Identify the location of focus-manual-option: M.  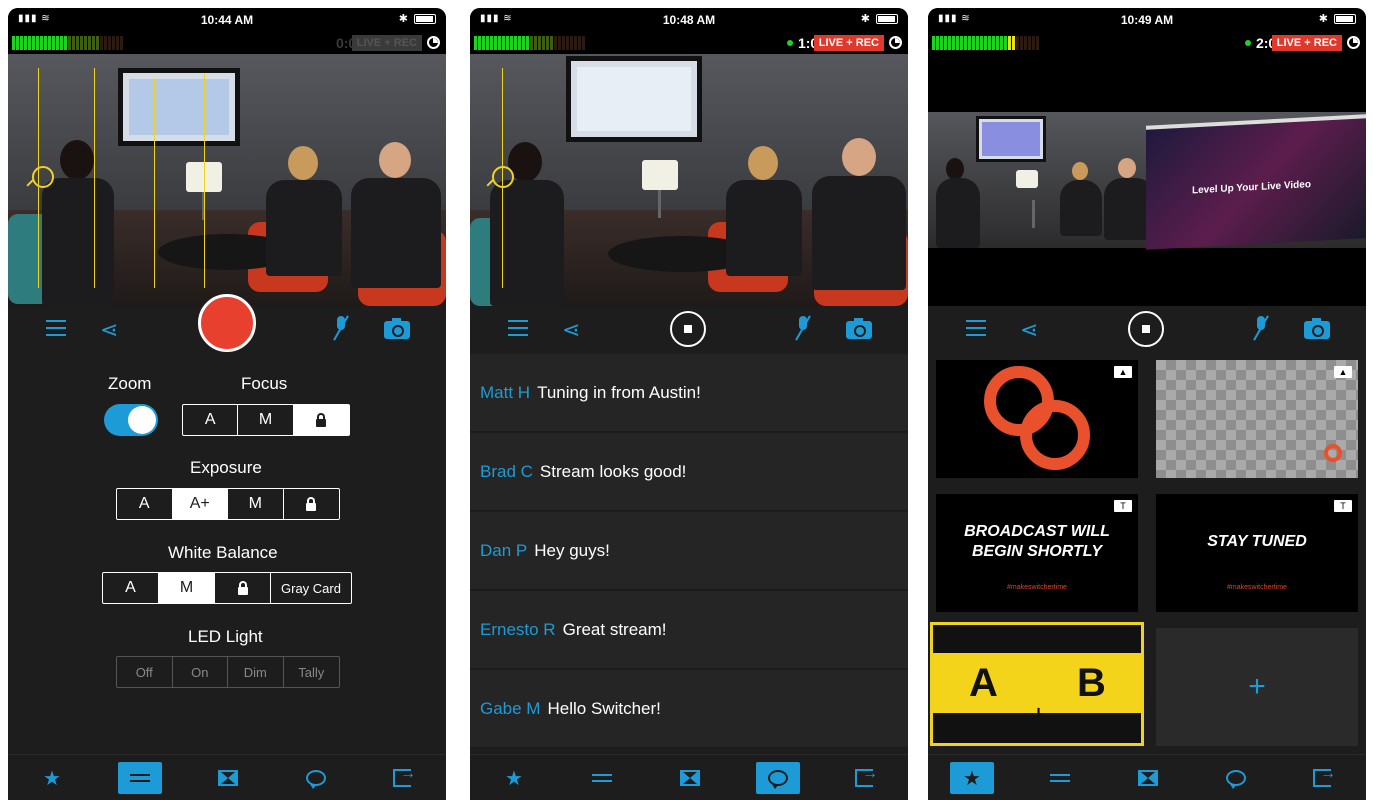
(266, 420).